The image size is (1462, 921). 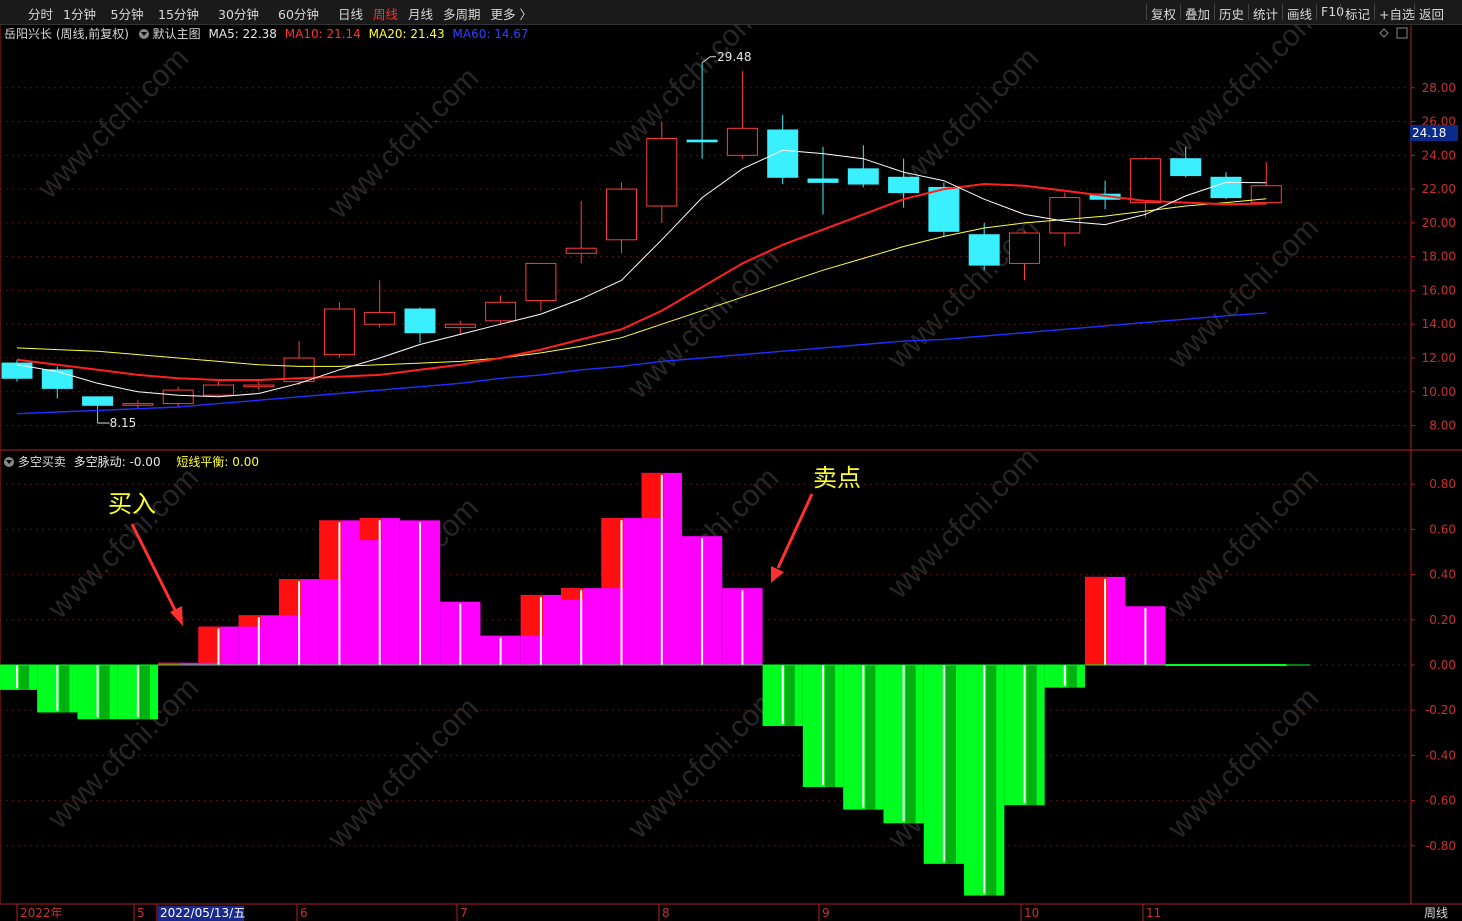 I want to click on period-label: 周线, so click(x=1436, y=913).